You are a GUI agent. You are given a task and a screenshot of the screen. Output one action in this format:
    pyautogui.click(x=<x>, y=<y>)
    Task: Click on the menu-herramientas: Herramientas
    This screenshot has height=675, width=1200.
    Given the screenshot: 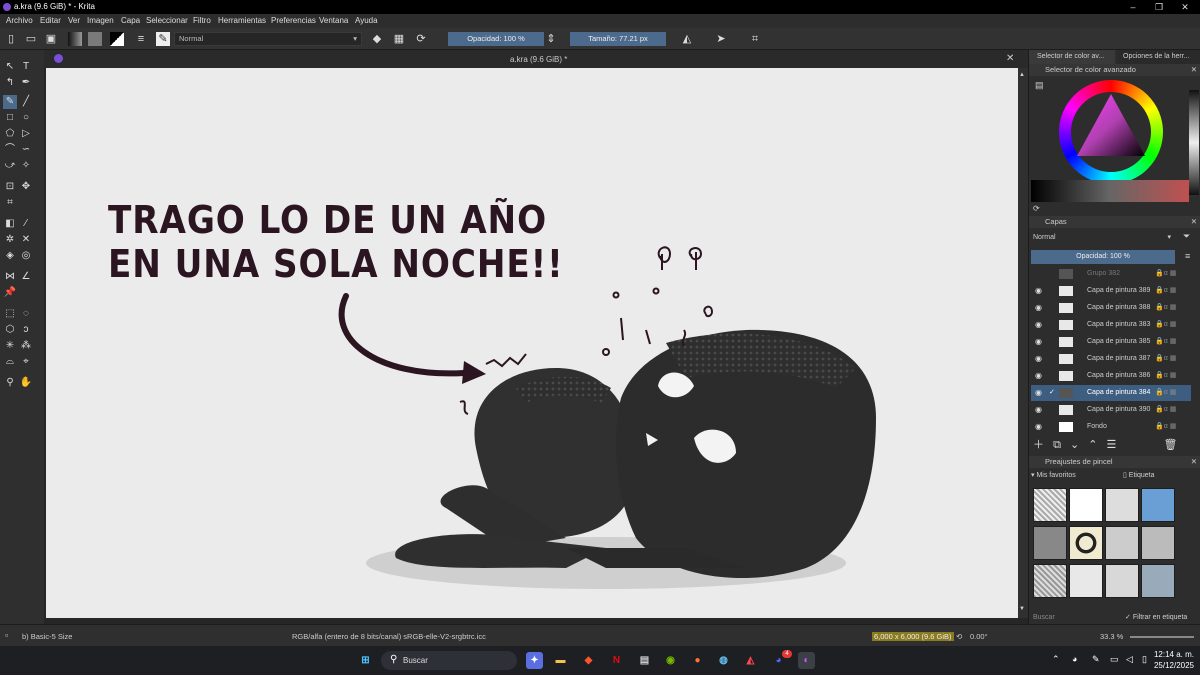 What is the action you would take?
    pyautogui.click(x=242, y=20)
    